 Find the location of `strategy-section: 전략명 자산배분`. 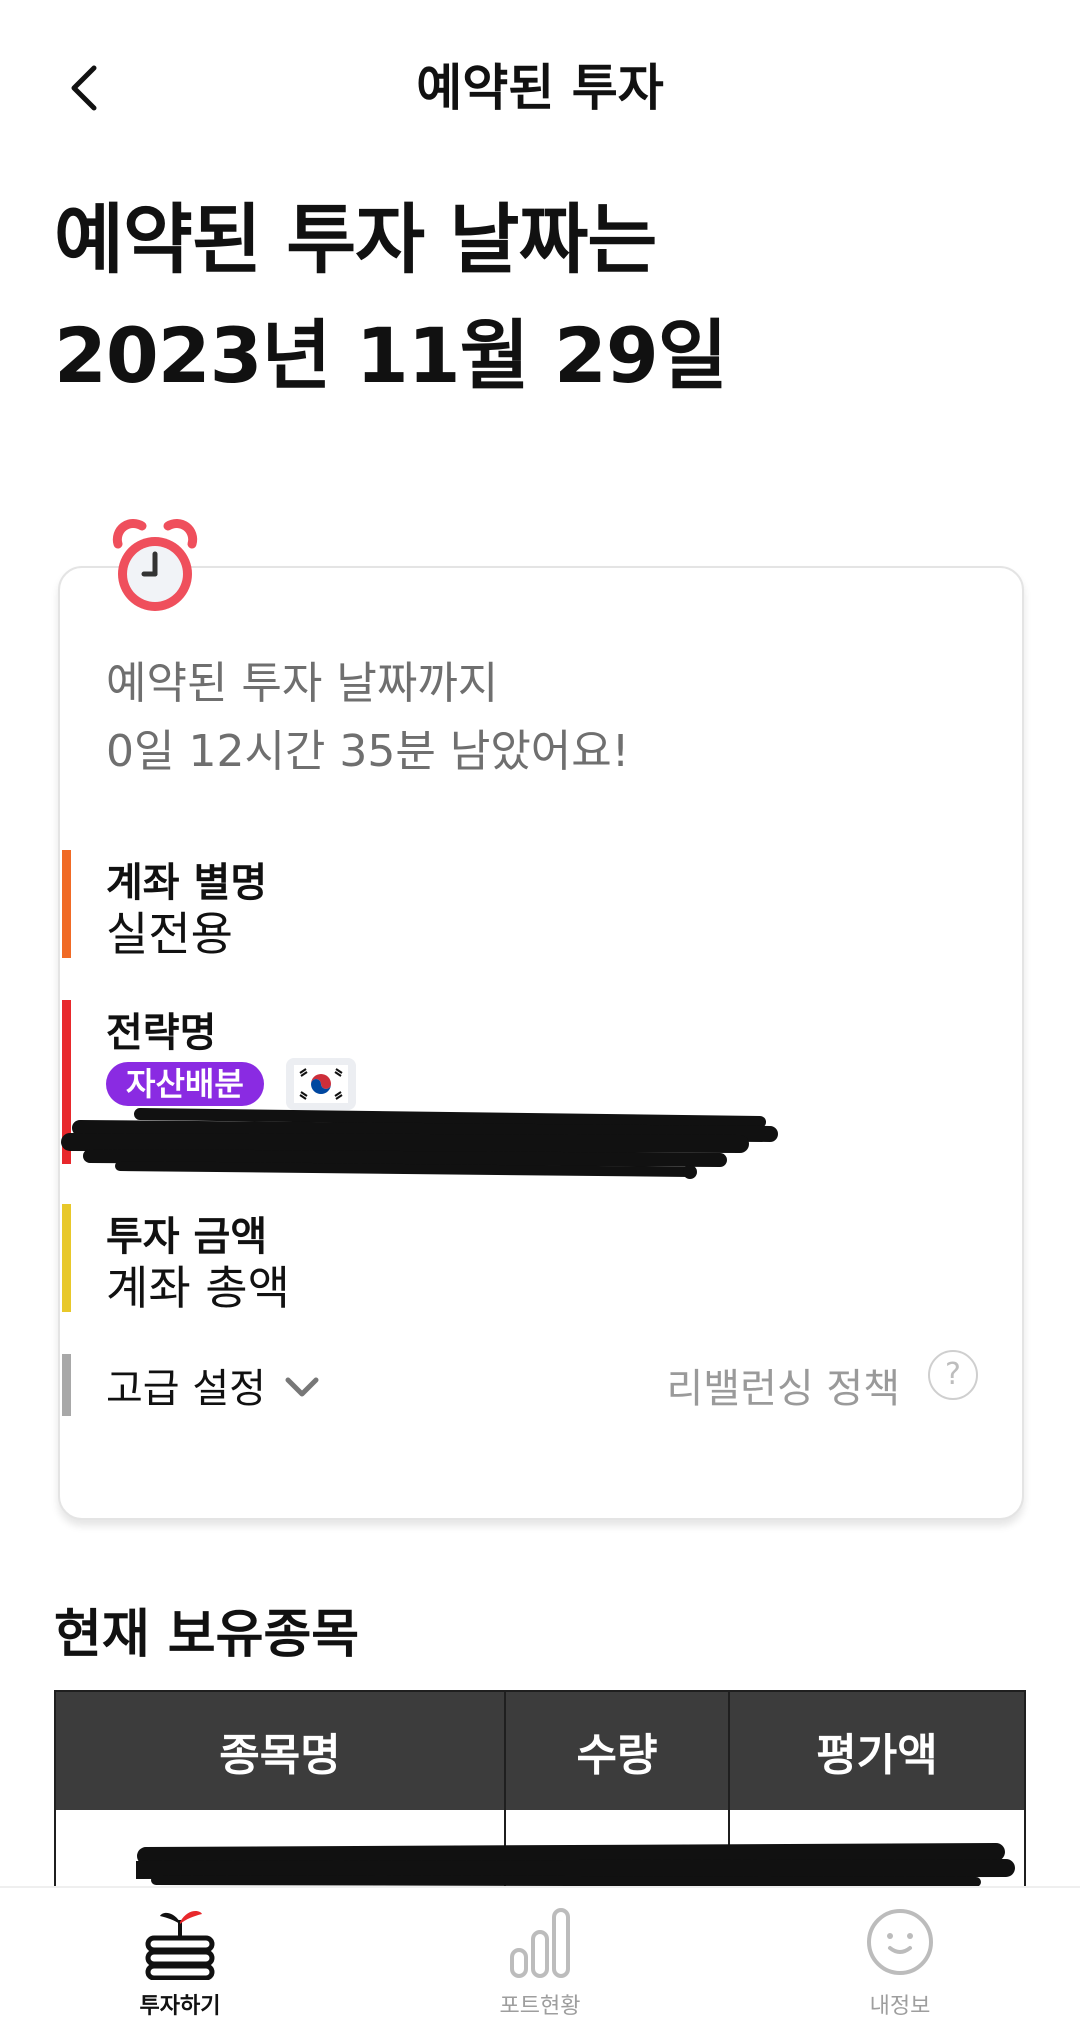

strategy-section: 전략명 자산배분 is located at coordinates (510, 1089).